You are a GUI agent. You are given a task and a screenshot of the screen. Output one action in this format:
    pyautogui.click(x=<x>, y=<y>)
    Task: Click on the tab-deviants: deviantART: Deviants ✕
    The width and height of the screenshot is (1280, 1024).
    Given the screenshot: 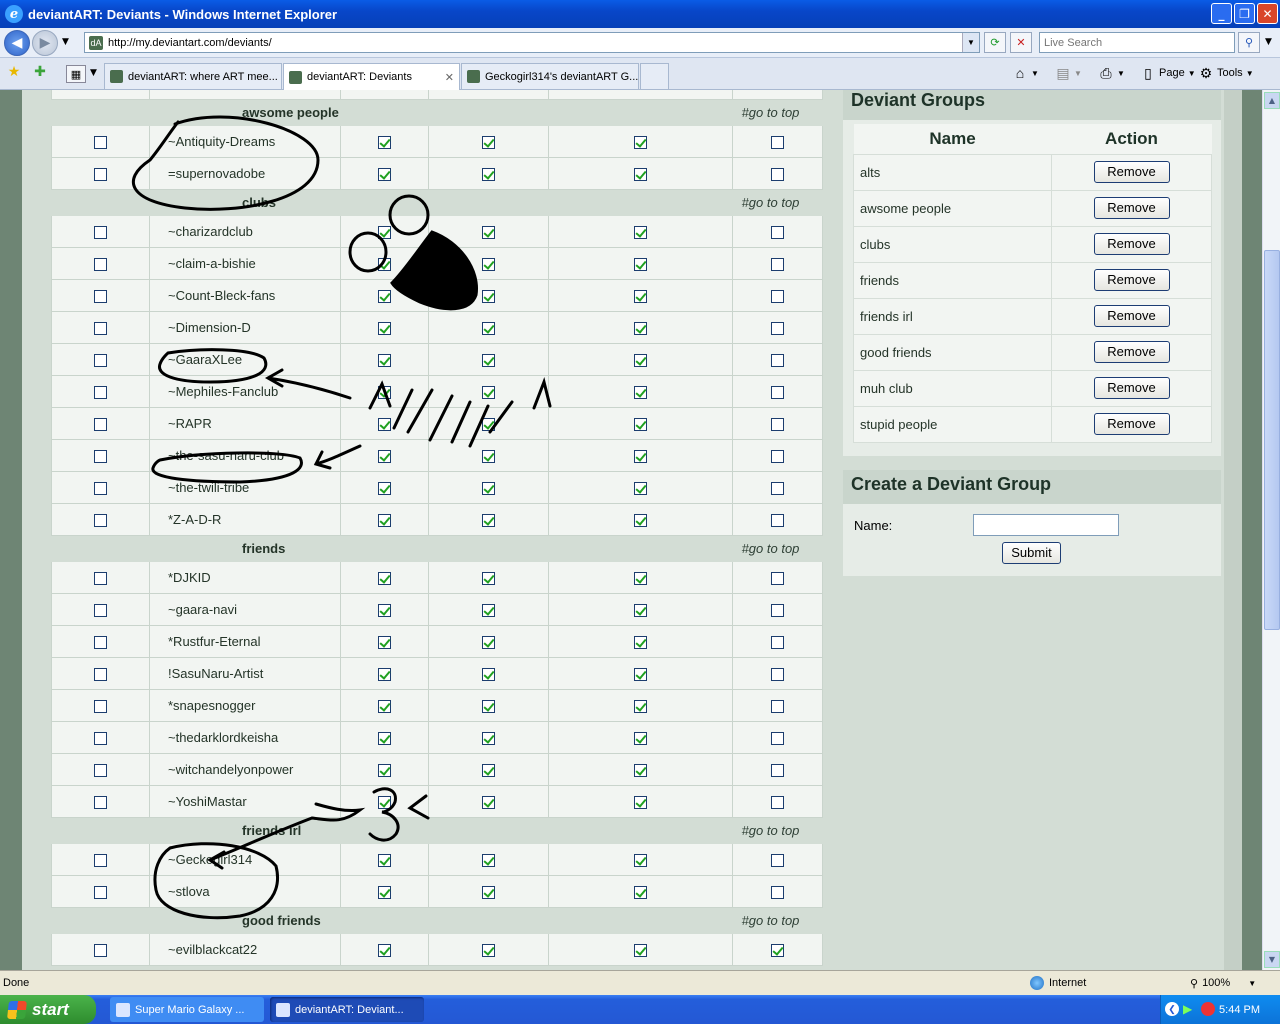 What is the action you would take?
    pyautogui.click(x=371, y=76)
    